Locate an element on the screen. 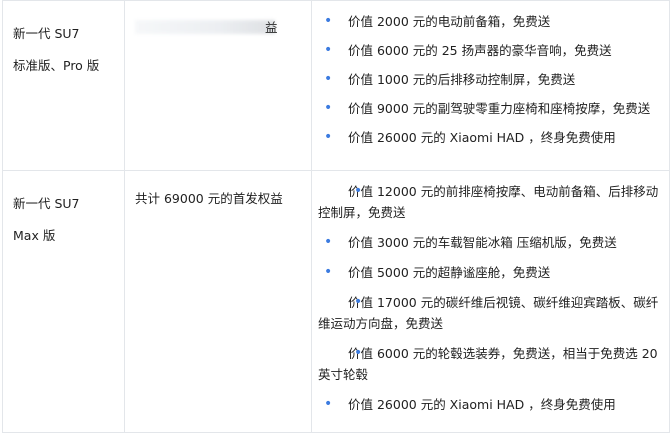 This screenshot has width=670, height=433. benefit-total: 共计 69000 元的首发权益 is located at coordinates (209, 198).